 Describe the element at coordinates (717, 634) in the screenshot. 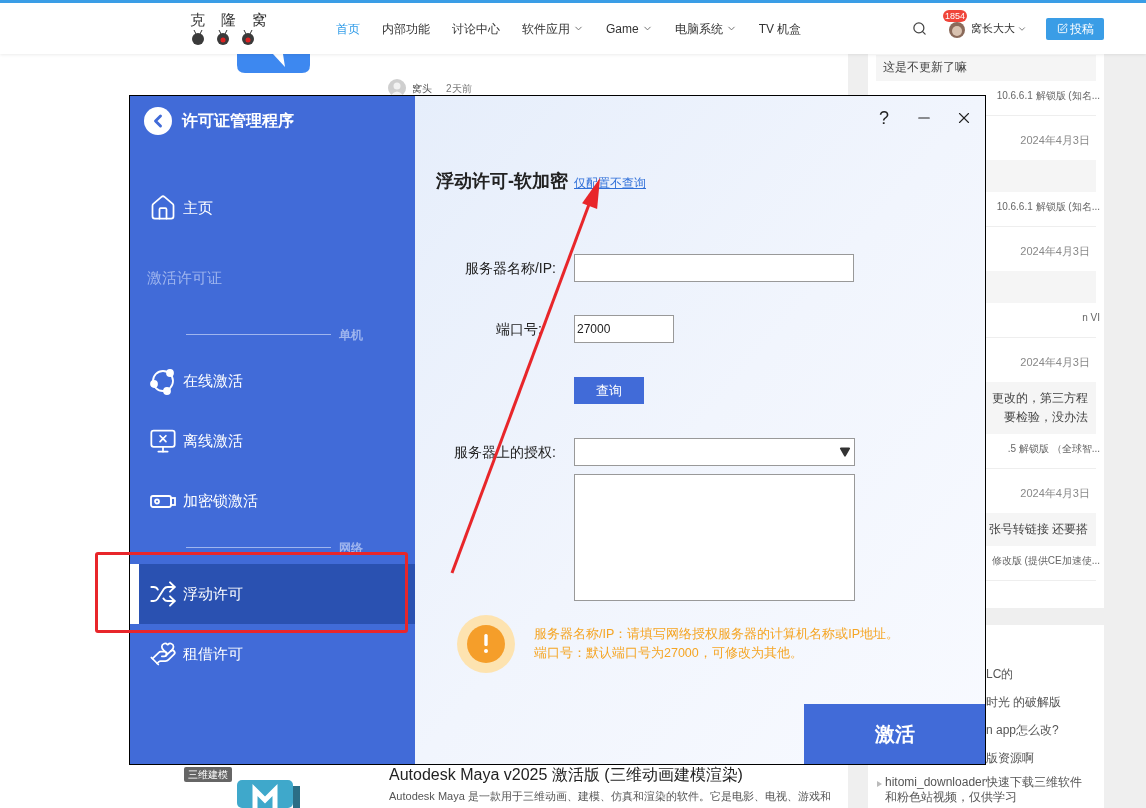

I see `hint-text: 服务器名称/IP：请填写网络授权服务器的计算机名称或IP地址。` at that location.